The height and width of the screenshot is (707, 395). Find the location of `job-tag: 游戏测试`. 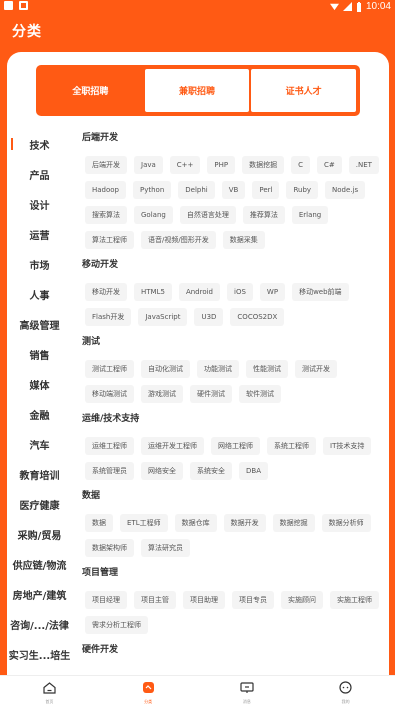

job-tag: 游戏测试 is located at coordinates (162, 394).